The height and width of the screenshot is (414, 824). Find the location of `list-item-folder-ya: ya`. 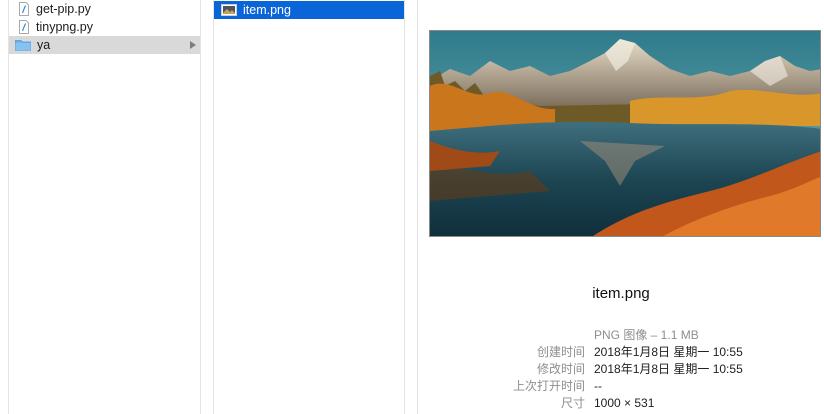

list-item-folder-ya: ya is located at coordinates (104, 45).